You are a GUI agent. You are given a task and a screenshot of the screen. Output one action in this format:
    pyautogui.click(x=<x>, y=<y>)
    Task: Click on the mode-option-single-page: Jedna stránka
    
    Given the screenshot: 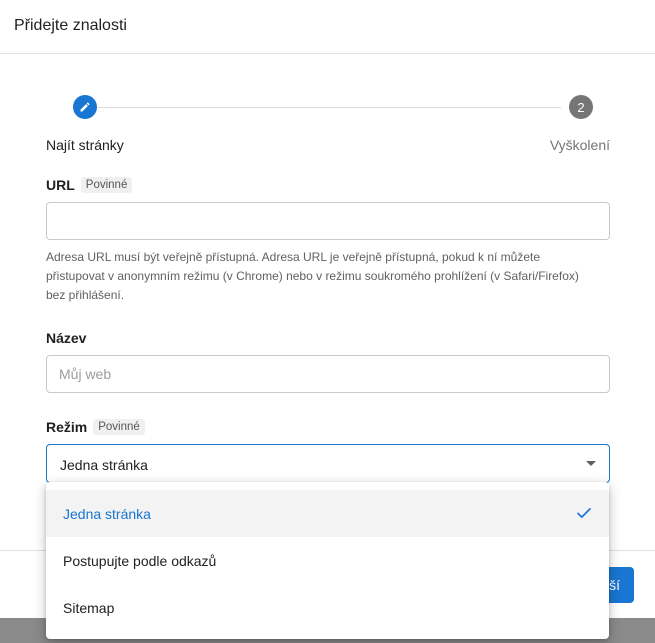 What is the action you would take?
    pyautogui.click(x=327, y=513)
    